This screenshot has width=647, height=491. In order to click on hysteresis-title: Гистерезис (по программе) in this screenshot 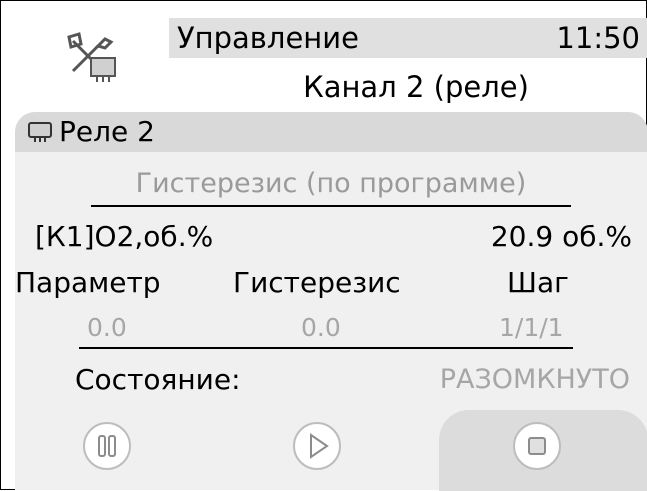, I will do `click(331, 183)`.